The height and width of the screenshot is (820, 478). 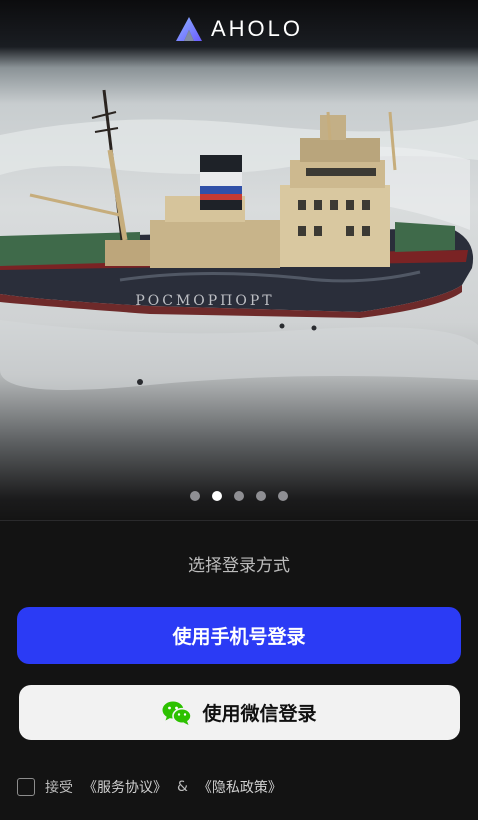 I want to click on divider, so click(x=239, y=520).